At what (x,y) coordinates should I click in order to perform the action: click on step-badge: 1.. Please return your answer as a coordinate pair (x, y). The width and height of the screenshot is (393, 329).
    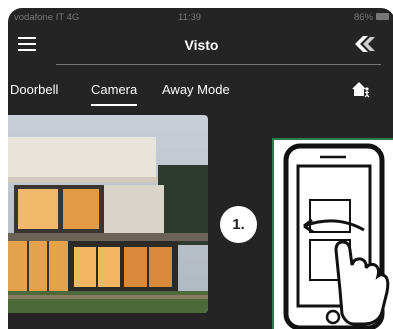
    Looking at the image, I should click on (238, 224).